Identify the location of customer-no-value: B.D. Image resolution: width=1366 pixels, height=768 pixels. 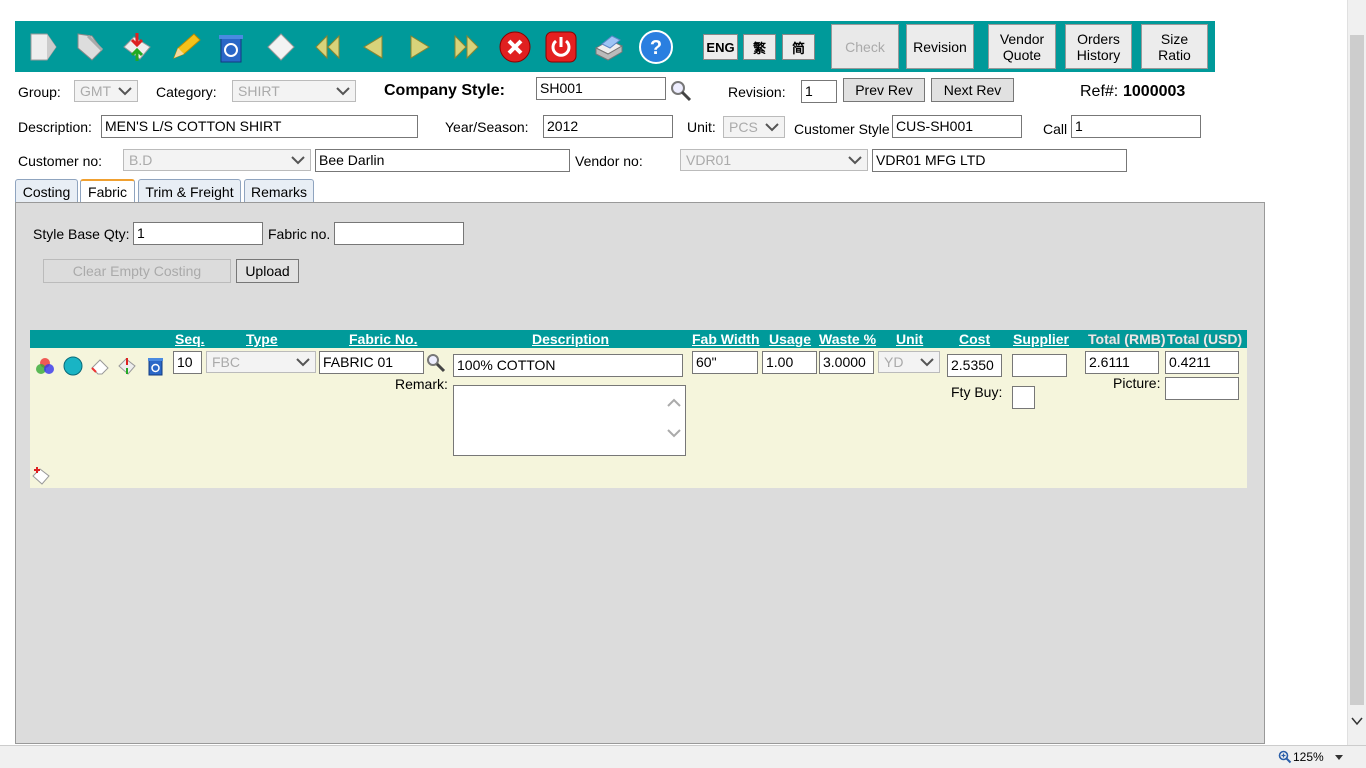
(141, 160).